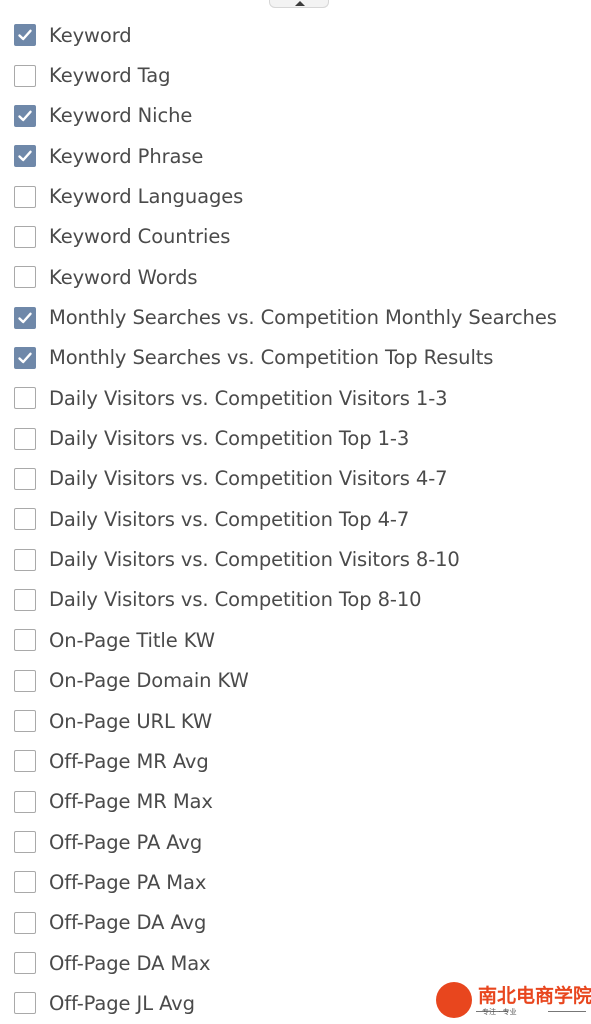 Image resolution: width=591 pixels, height=1024 pixels. What do you see at coordinates (128, 882) in the screenshot?
I see `checklist-item-label: Off-Page PA Max` at bounding box center [128, 882].